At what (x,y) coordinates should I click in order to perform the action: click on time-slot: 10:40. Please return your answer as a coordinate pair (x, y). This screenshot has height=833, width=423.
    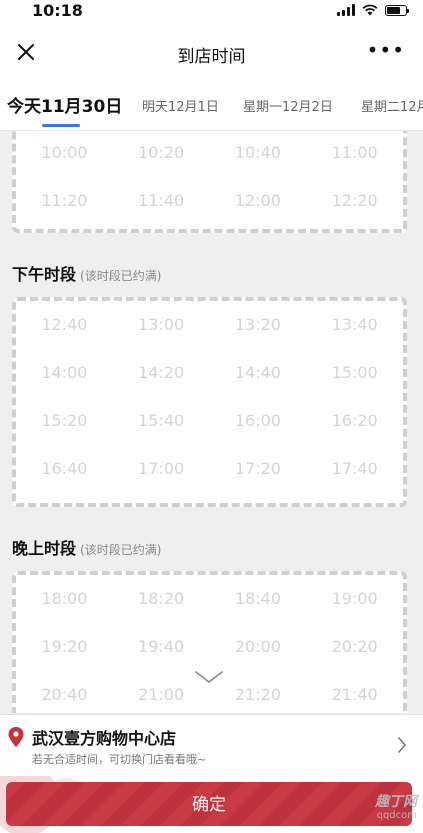
    Looking at the image, I should click on (258, 167).